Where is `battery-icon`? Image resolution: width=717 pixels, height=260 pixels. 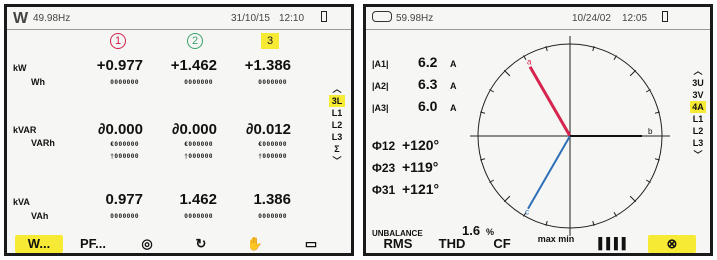 battery-icon is located at coordinates (324, 16).